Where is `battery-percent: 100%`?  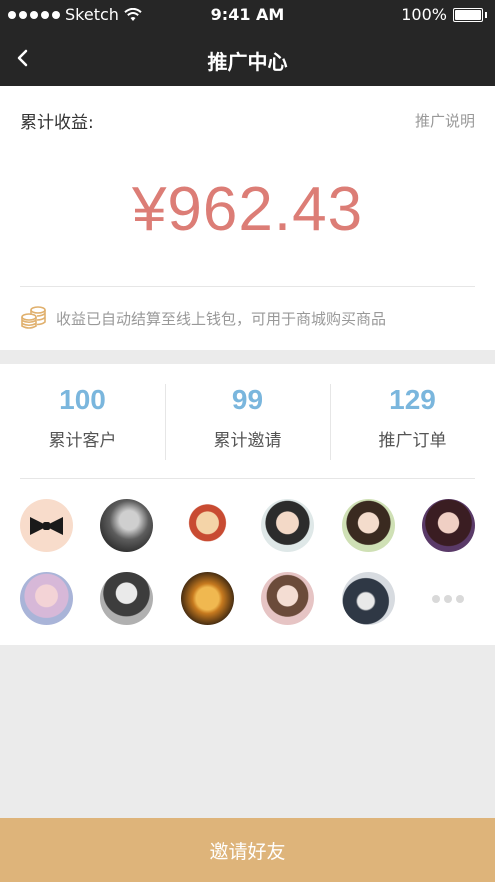
battery-percent: 100% is located at coordinates (424, 14).